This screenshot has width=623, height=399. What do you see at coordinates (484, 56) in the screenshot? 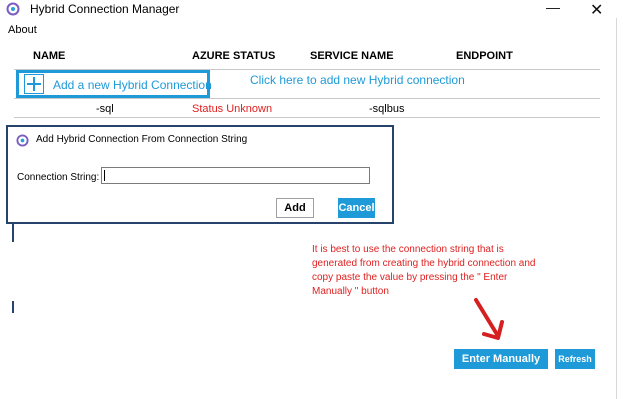
I see `column-header-endpoint: ENDPOINT` at bounding box center [484, 56].